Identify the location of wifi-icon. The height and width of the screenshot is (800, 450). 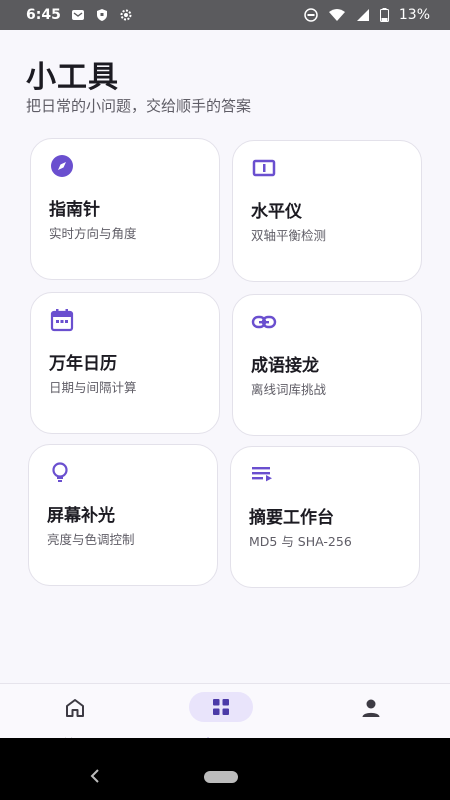
(336, 15).